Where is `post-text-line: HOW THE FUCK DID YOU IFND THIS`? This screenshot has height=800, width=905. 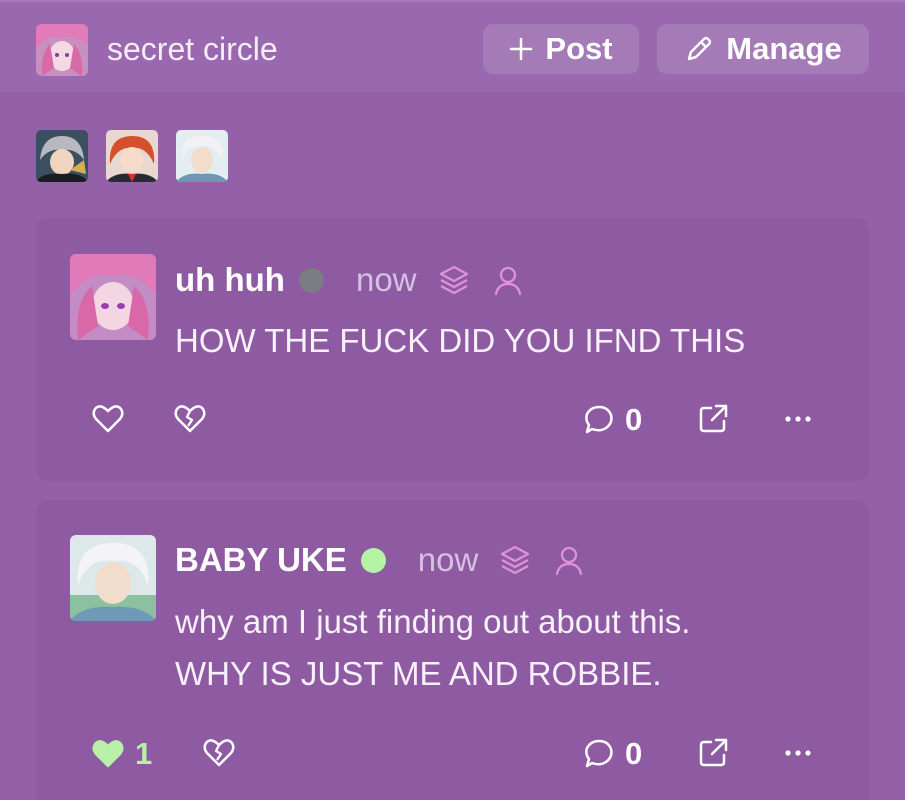 post-text-line: HOW THE FUCK DID YOU IFND THIS is located at coordinates (460, 340).